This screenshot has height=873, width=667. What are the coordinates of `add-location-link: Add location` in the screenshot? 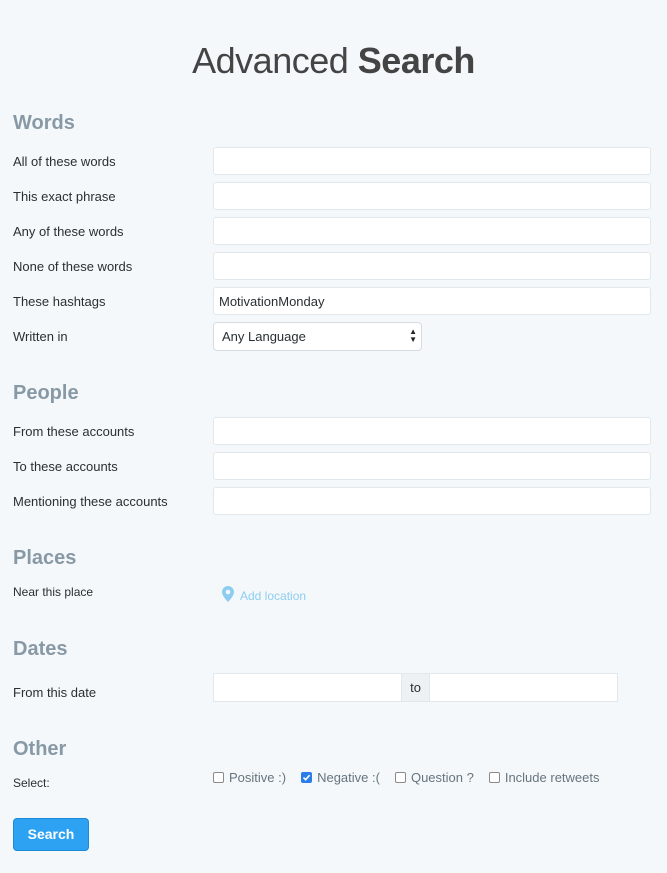 It's located at (264, 595).